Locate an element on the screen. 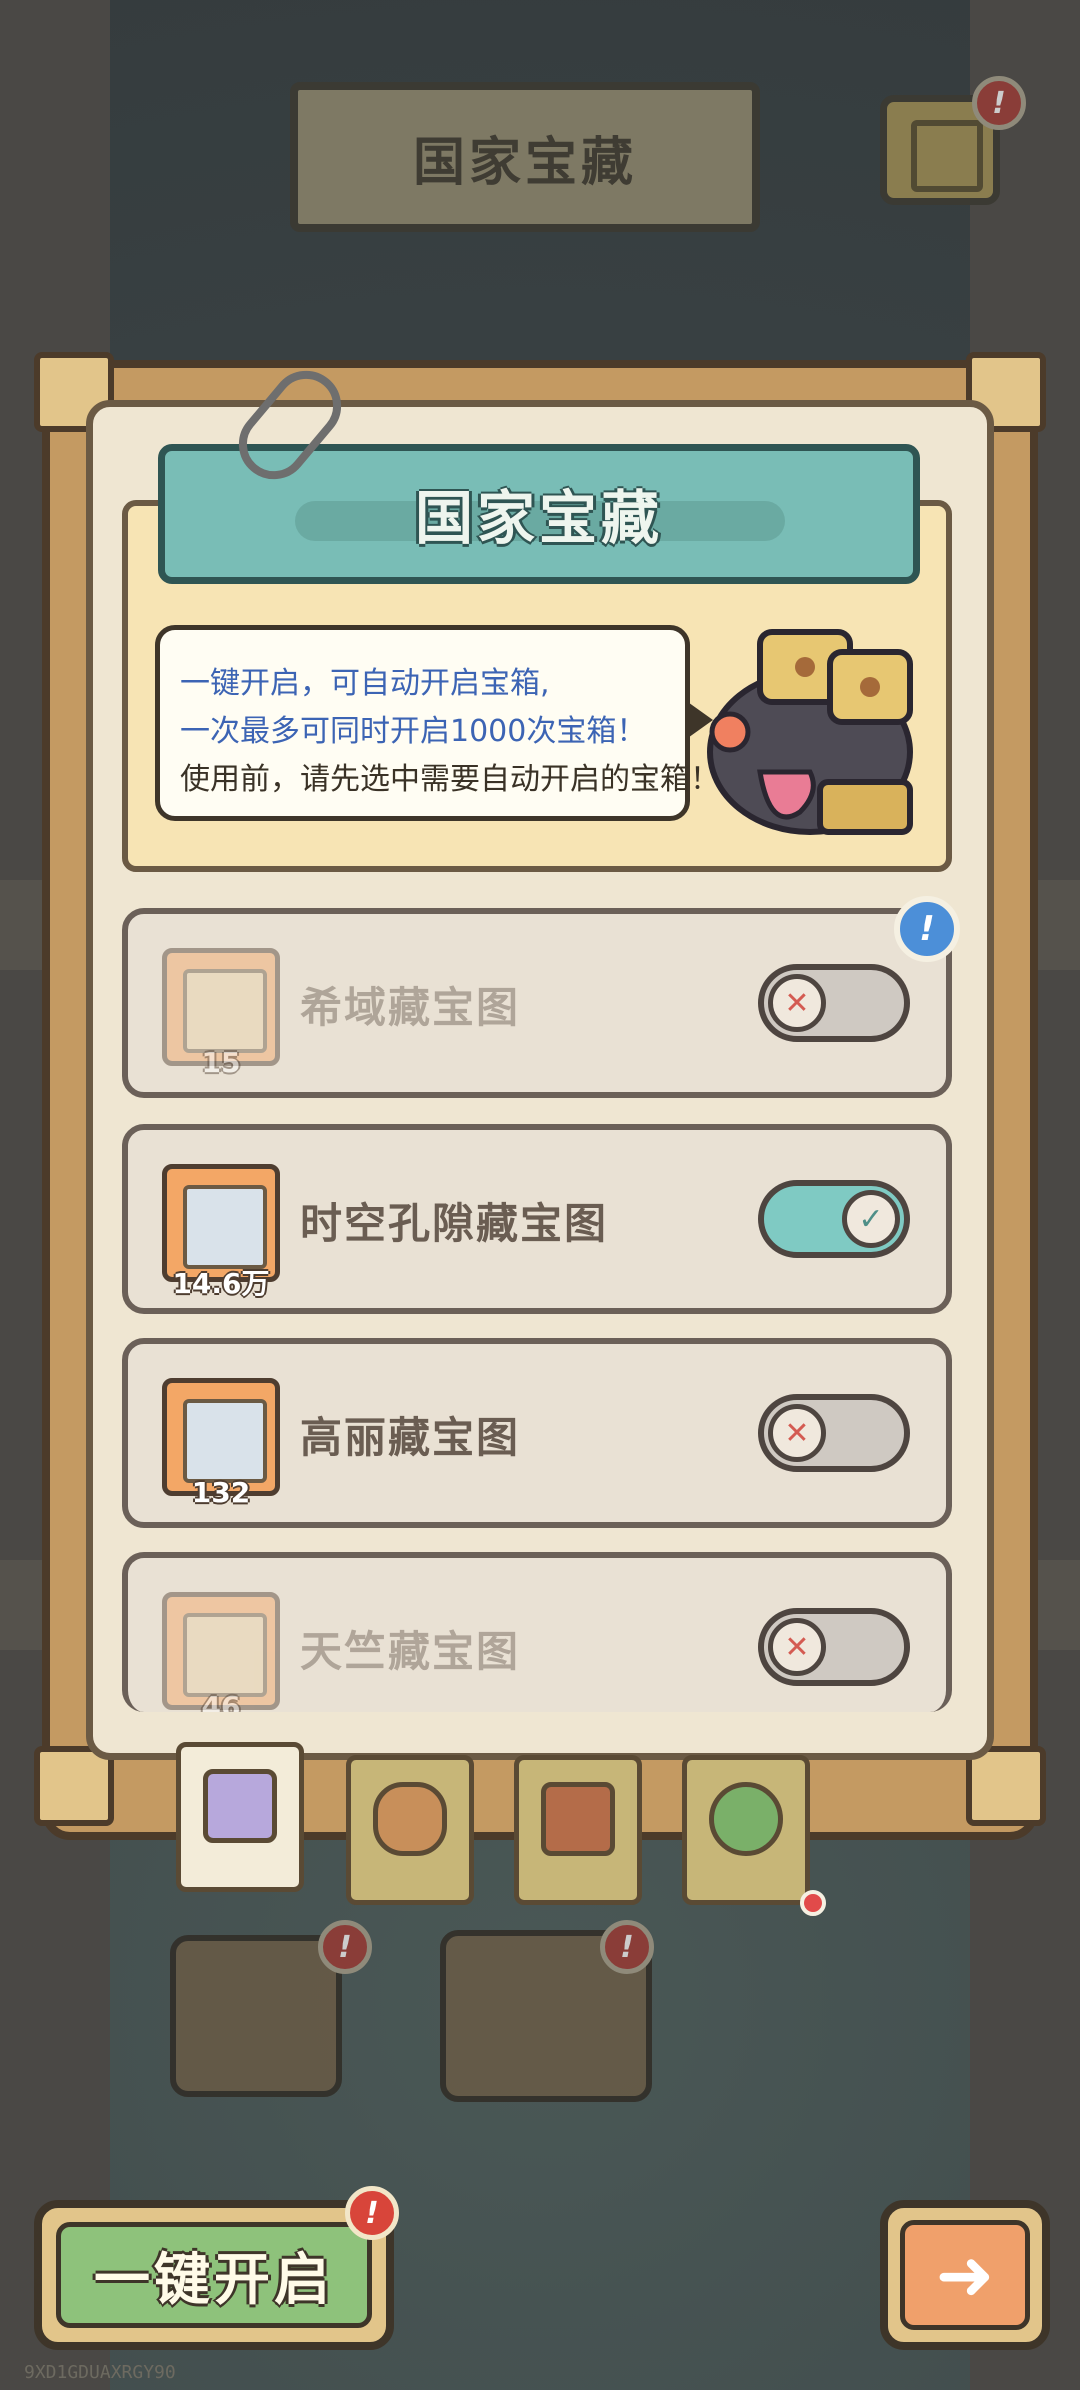  background-header-text: 国家宝藏 is located at coordinates (524, 162).